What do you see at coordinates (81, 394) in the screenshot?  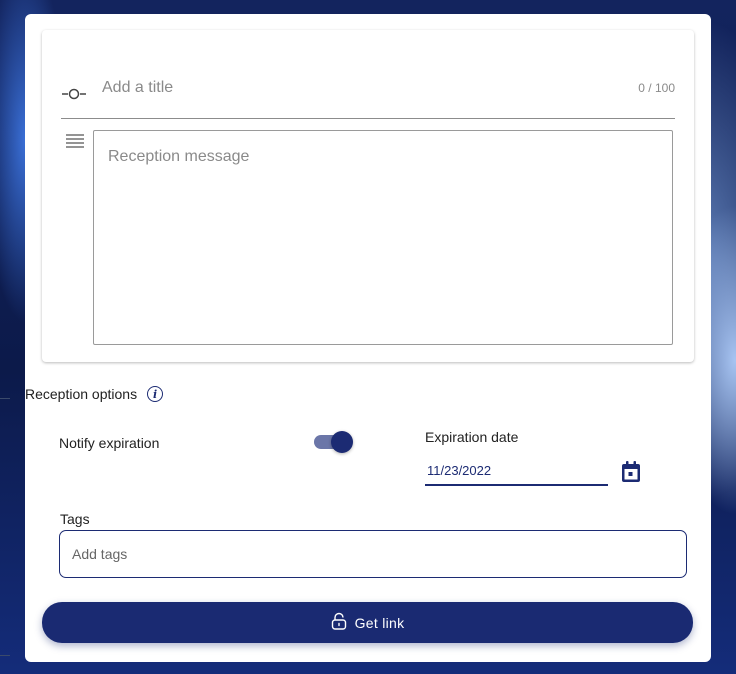 I see `reception-options-label: Reception options` at bounding box center [81, 394].